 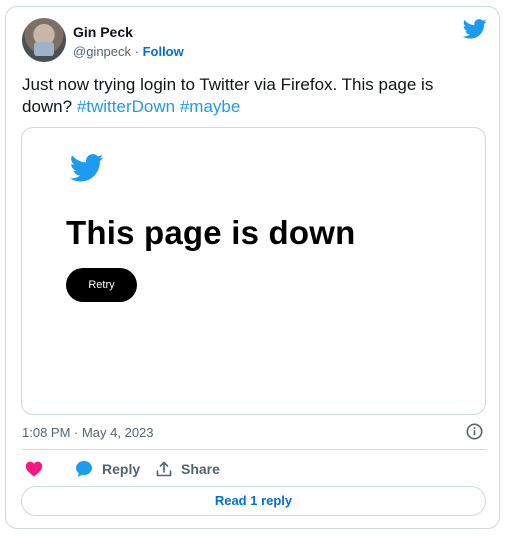 I want to click on media-headline: This page is down, so click(x=211, y=232).